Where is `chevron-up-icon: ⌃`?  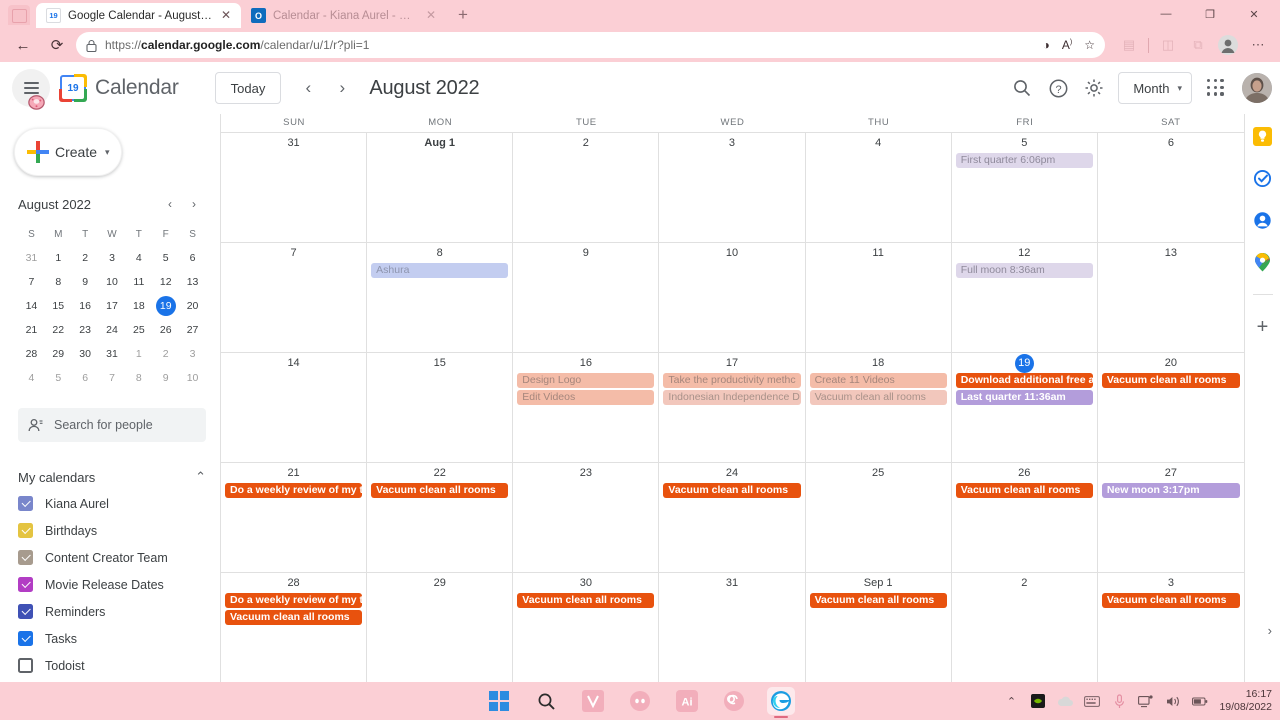 chevron-up-icon: ⌃ is located at coordinates (200, 477).